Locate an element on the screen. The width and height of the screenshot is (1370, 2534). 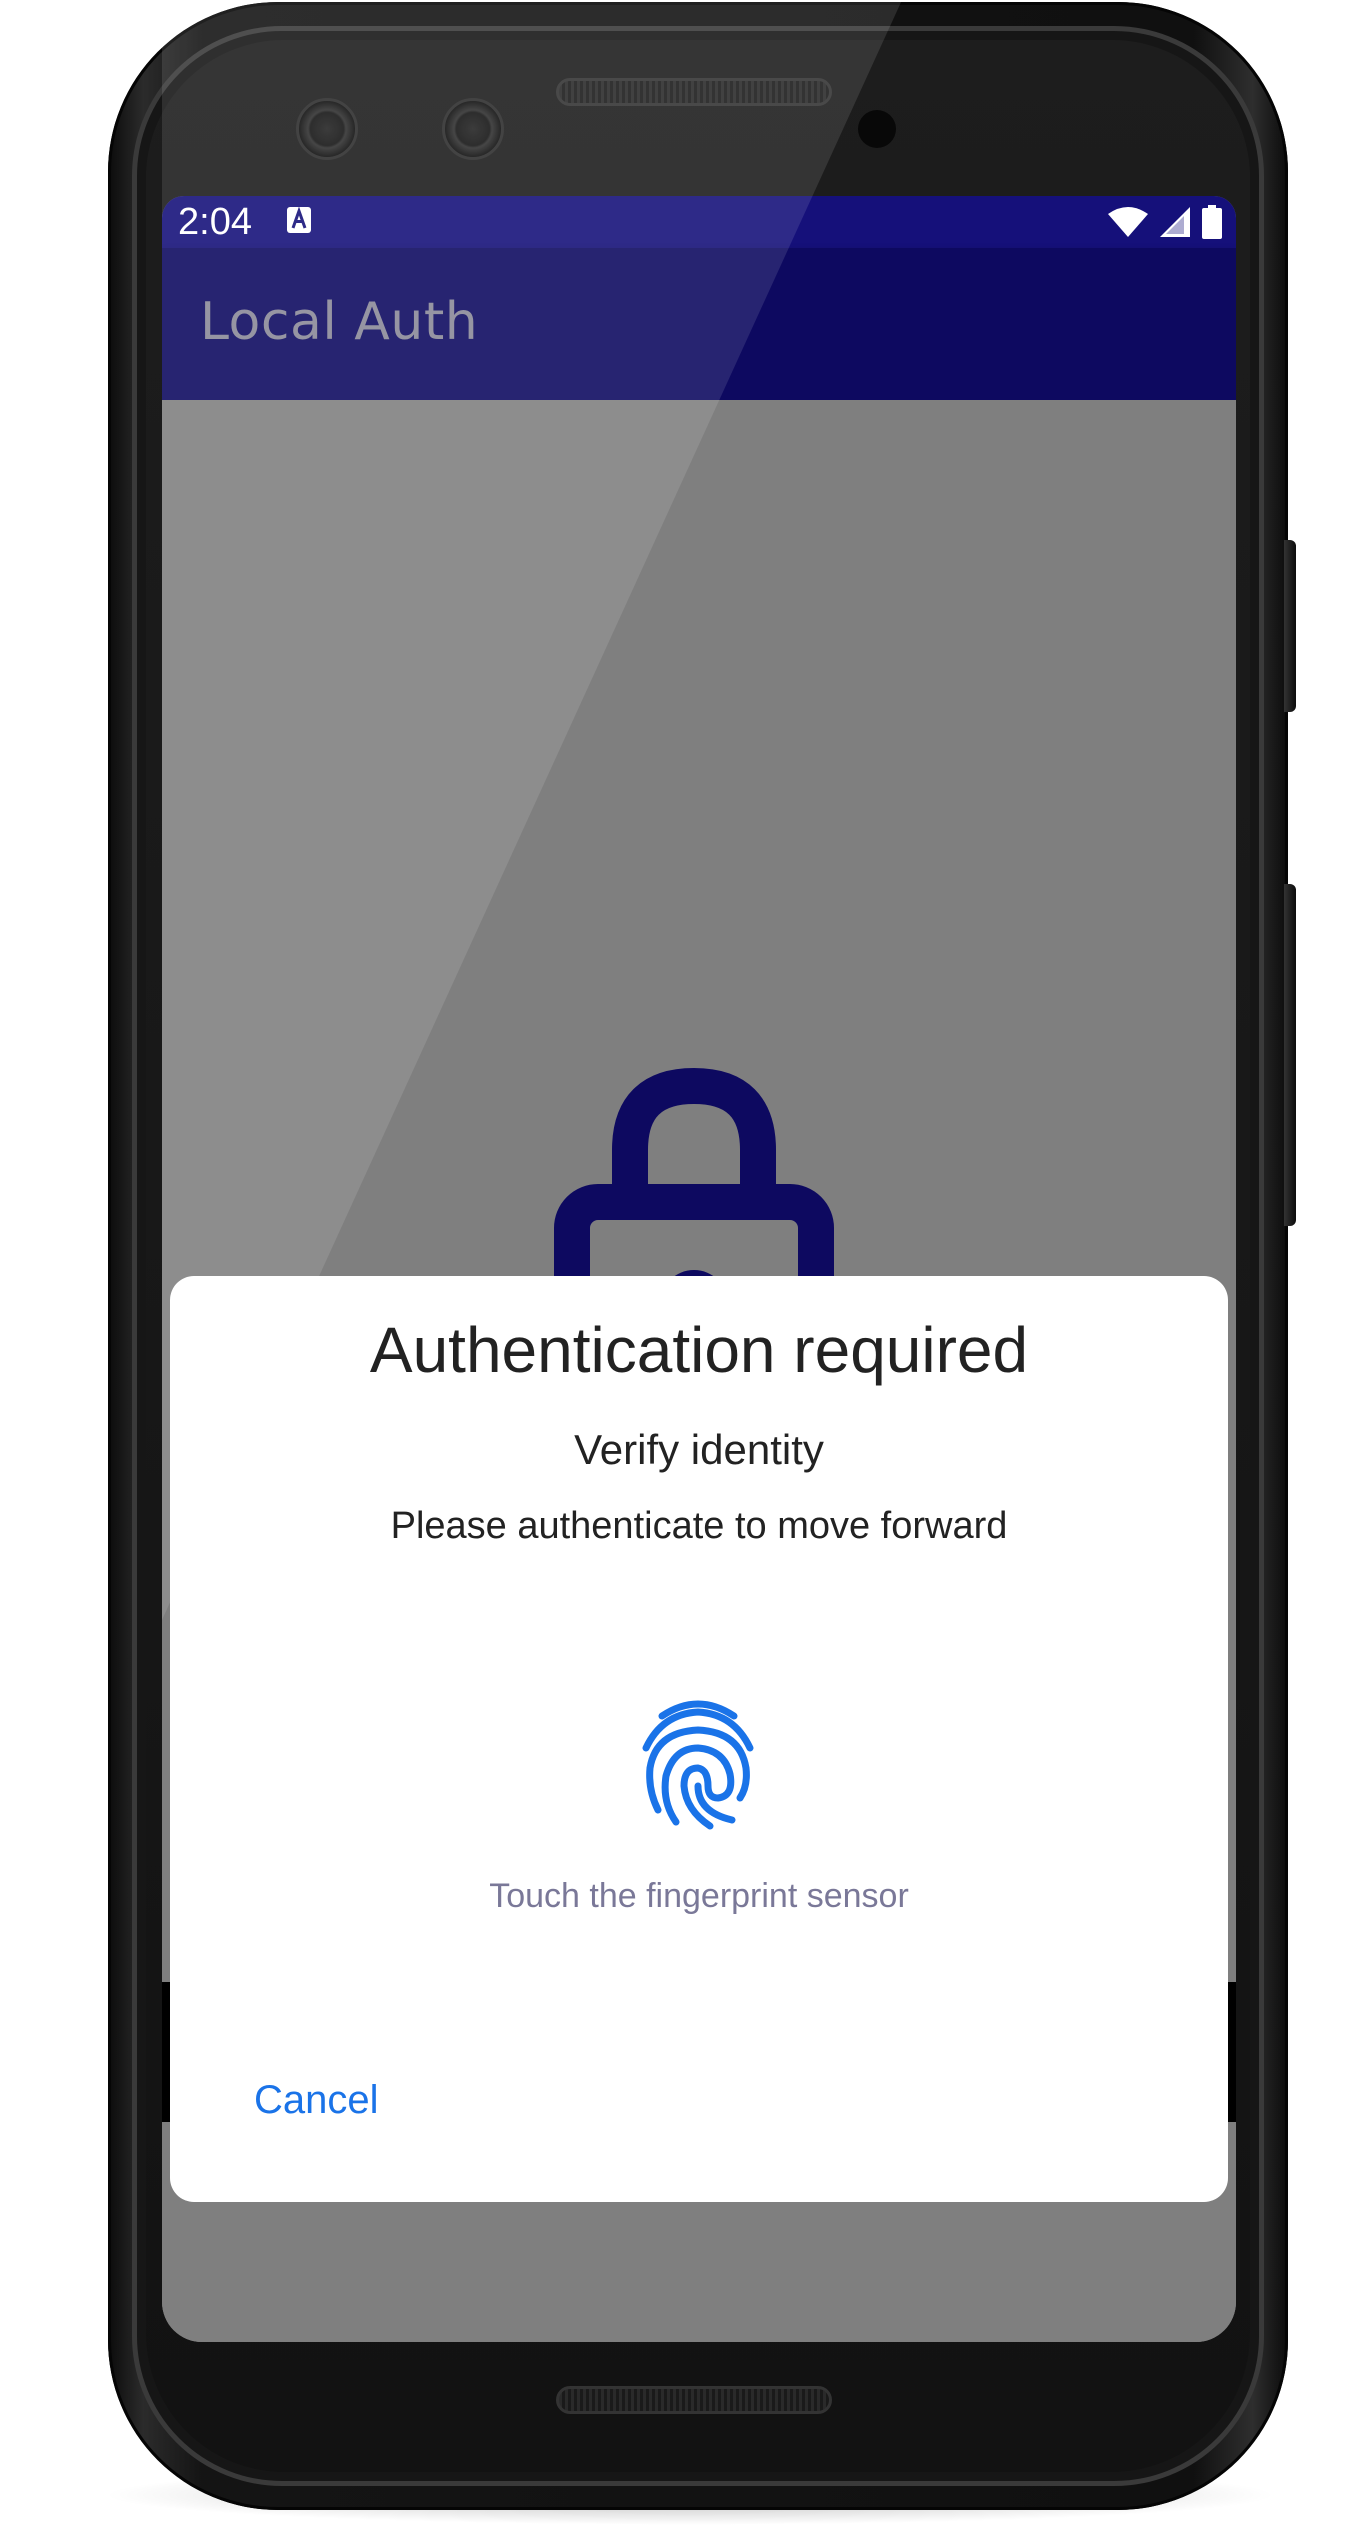
front-camera-wide-icon is located at coordinates (473, 129).